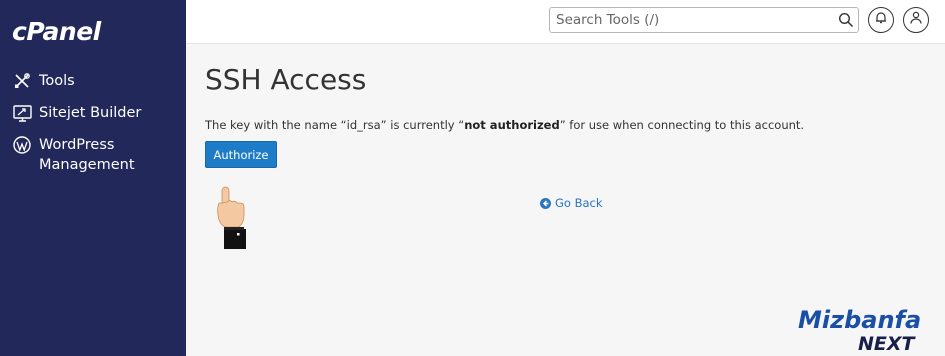 The height and width of the screenshot is (356, 945). I want to click on tools-icon, so click(22, 81).